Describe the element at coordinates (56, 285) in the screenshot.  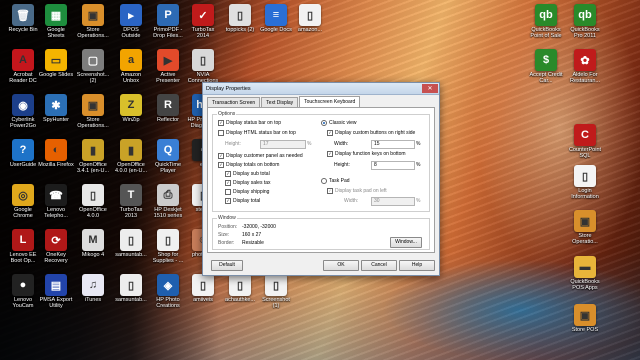
I see `pmsa-icon: ▤` at that location.